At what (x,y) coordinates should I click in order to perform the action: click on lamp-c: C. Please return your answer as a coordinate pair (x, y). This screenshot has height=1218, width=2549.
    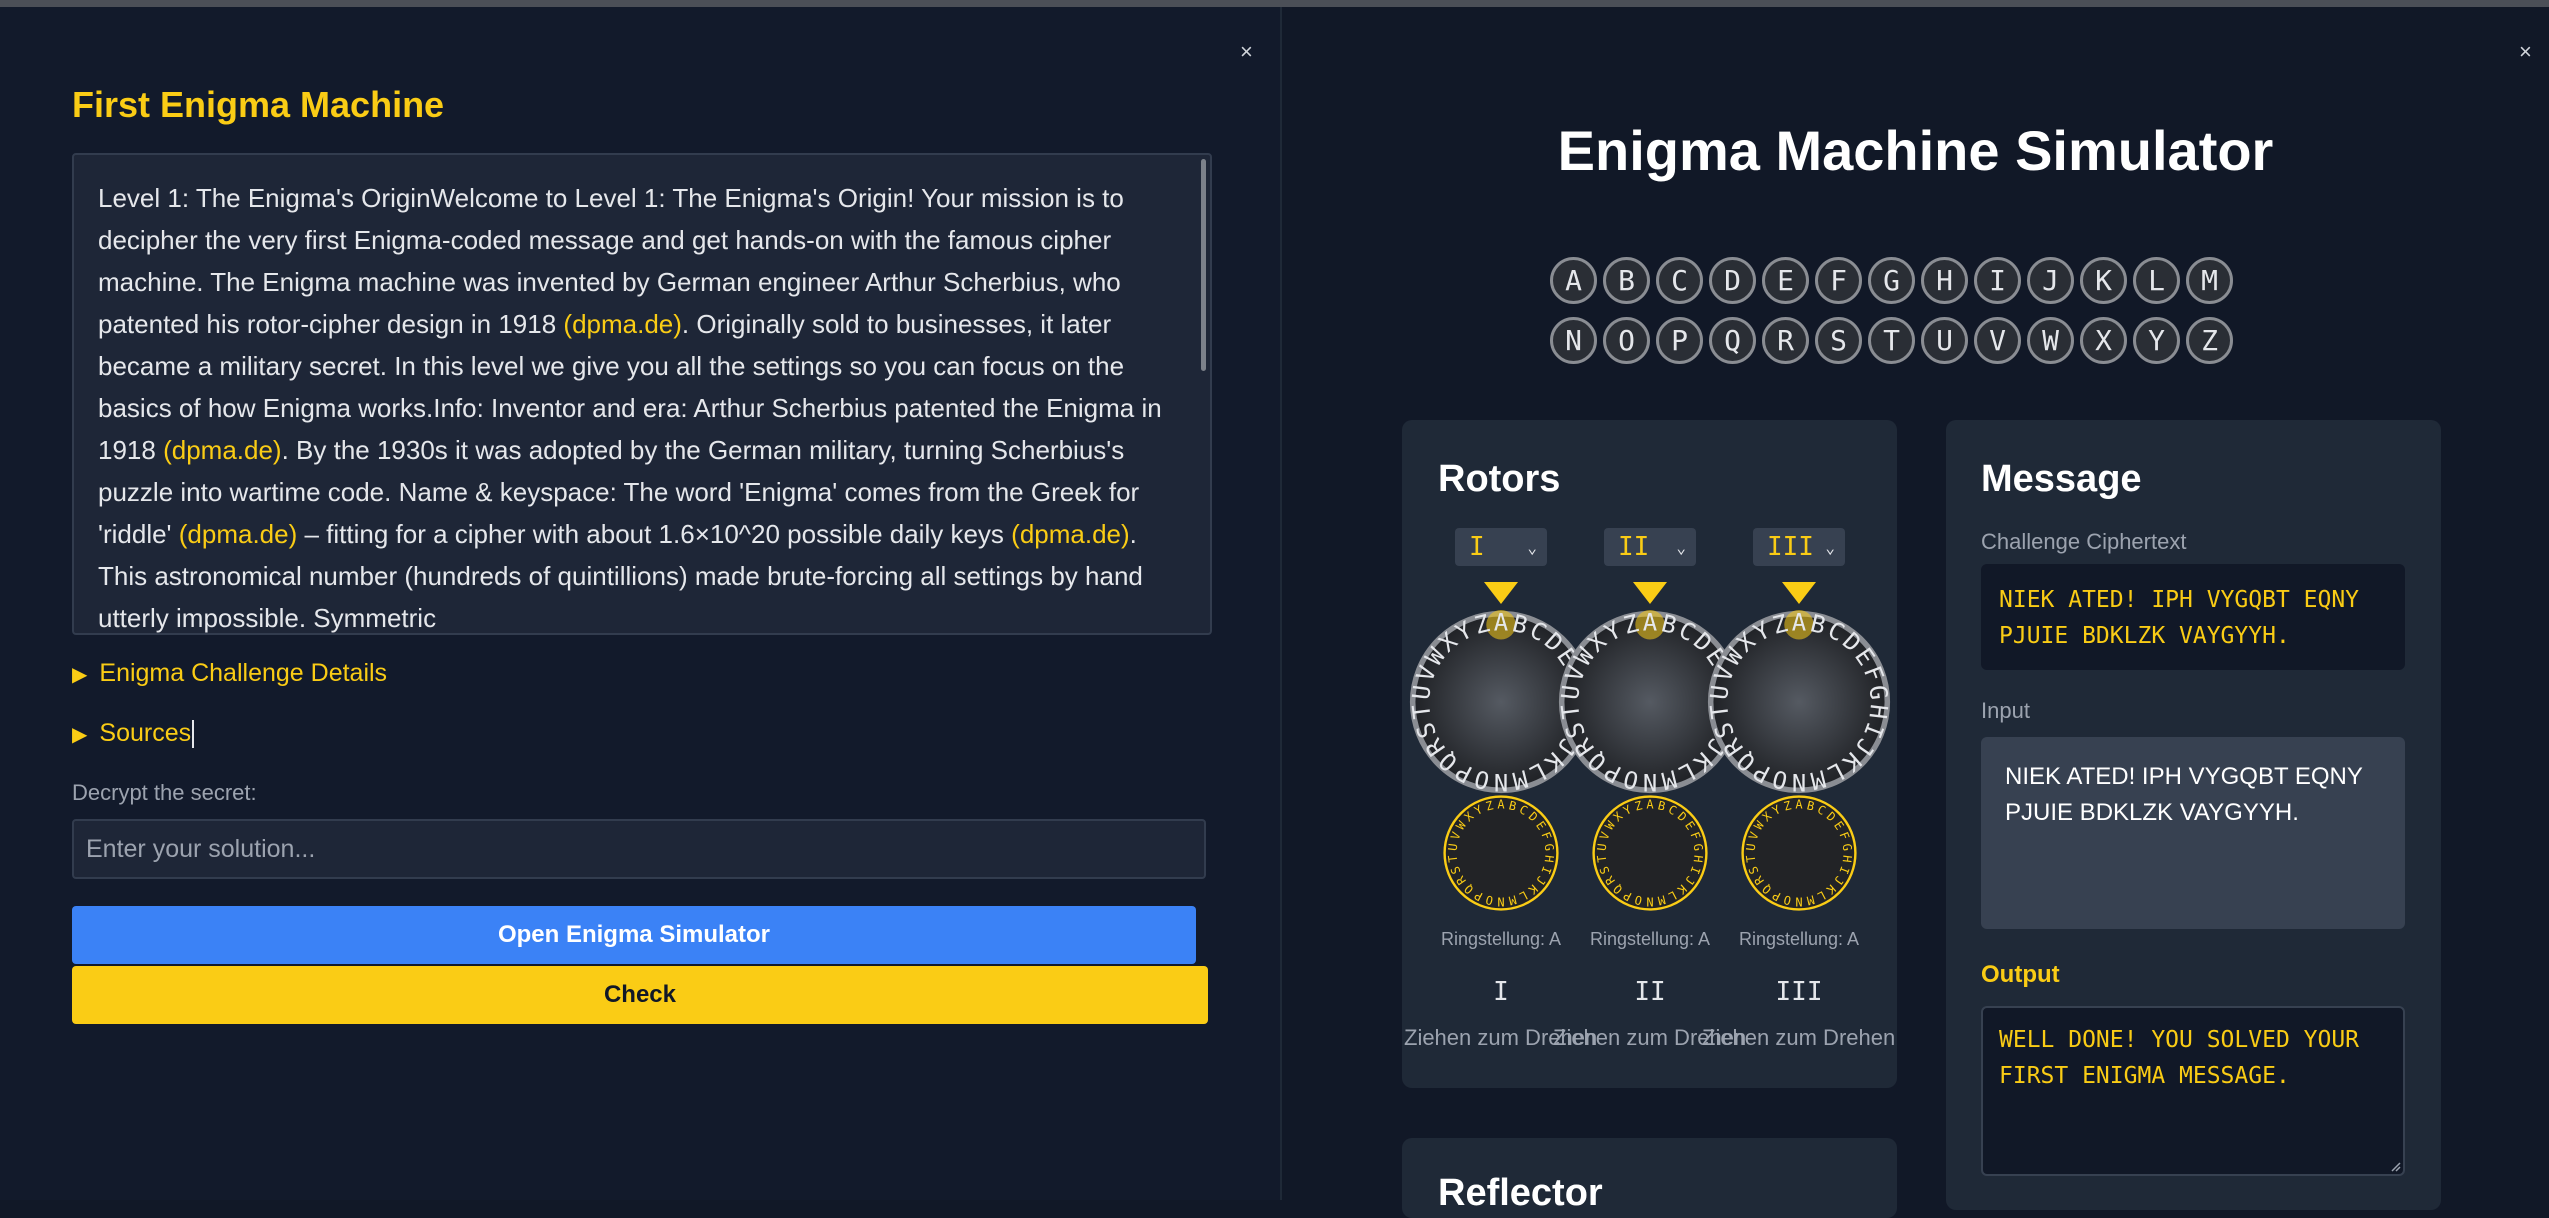
    Looking at the image, I should click on (1679, 280).